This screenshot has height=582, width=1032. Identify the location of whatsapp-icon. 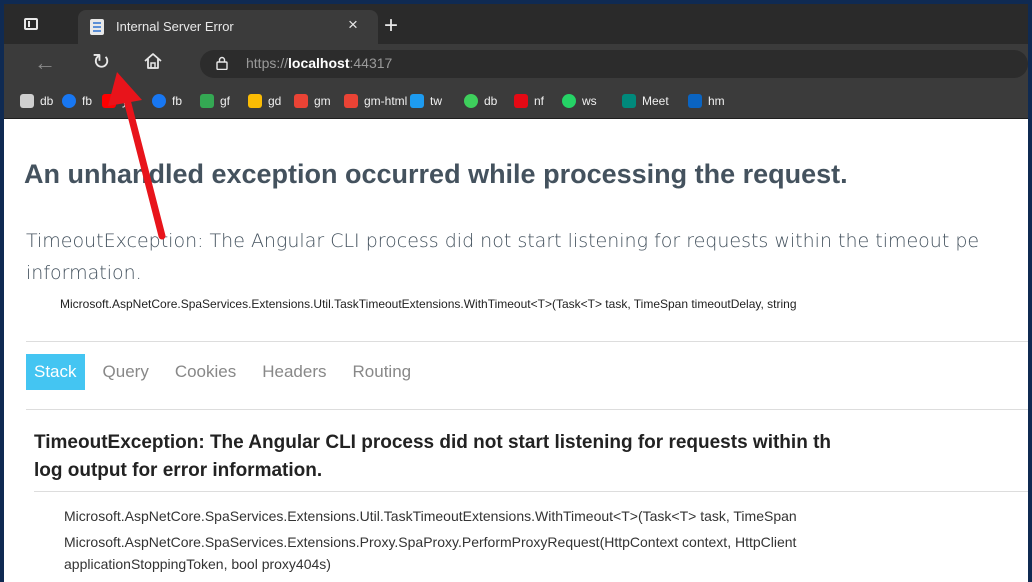
(569, 101).